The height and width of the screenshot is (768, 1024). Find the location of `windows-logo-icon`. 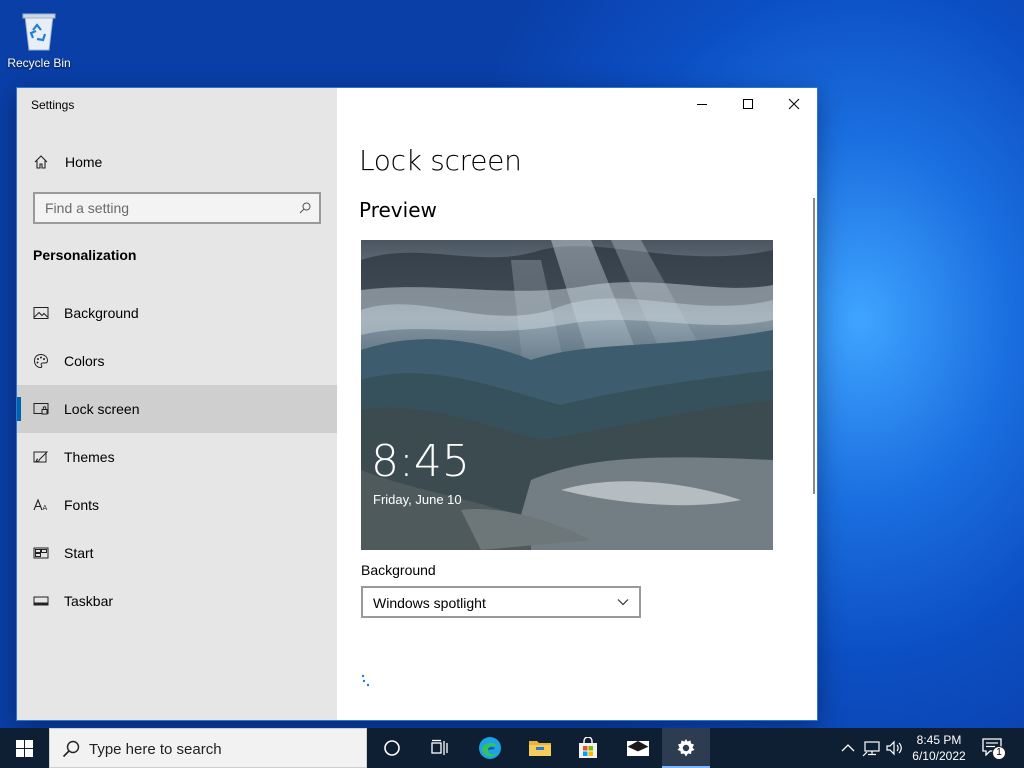

windows-logo-icon is located at coordinates (24, 748).